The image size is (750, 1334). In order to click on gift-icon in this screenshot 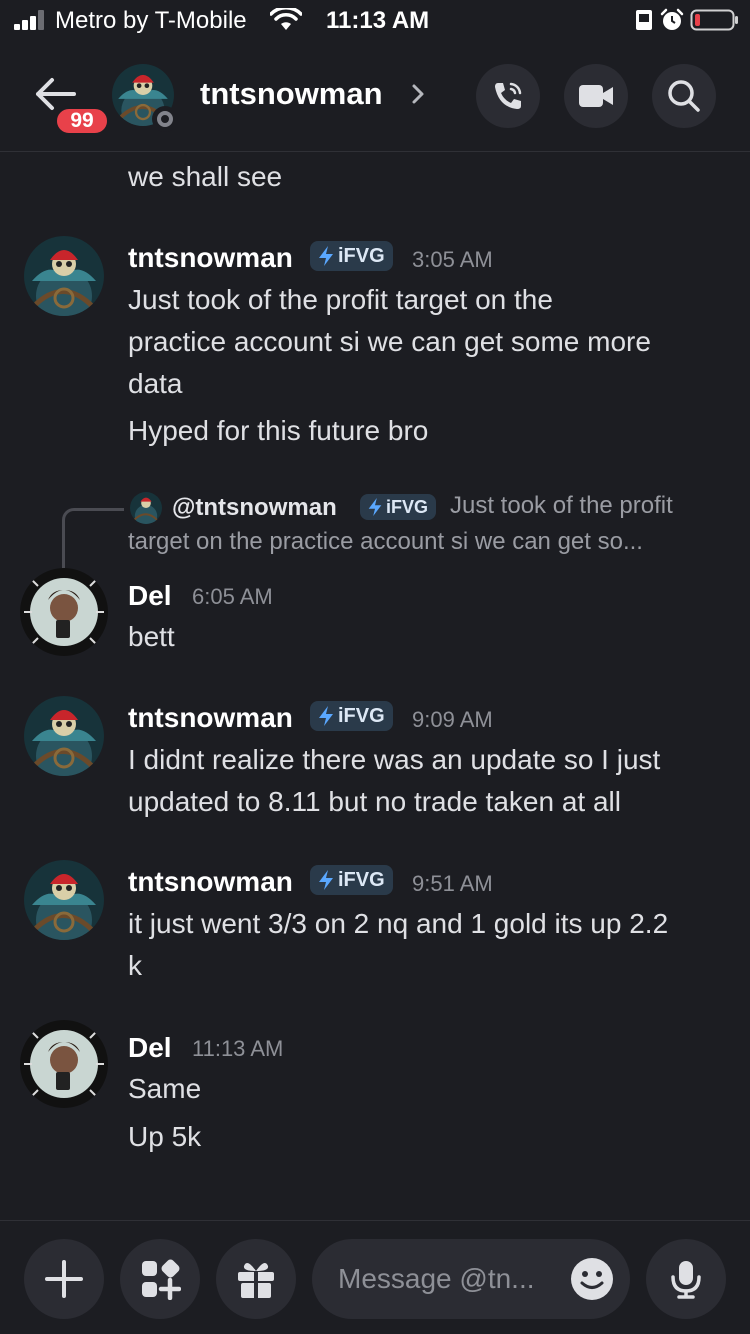, I will do `click(256, 1280)`.